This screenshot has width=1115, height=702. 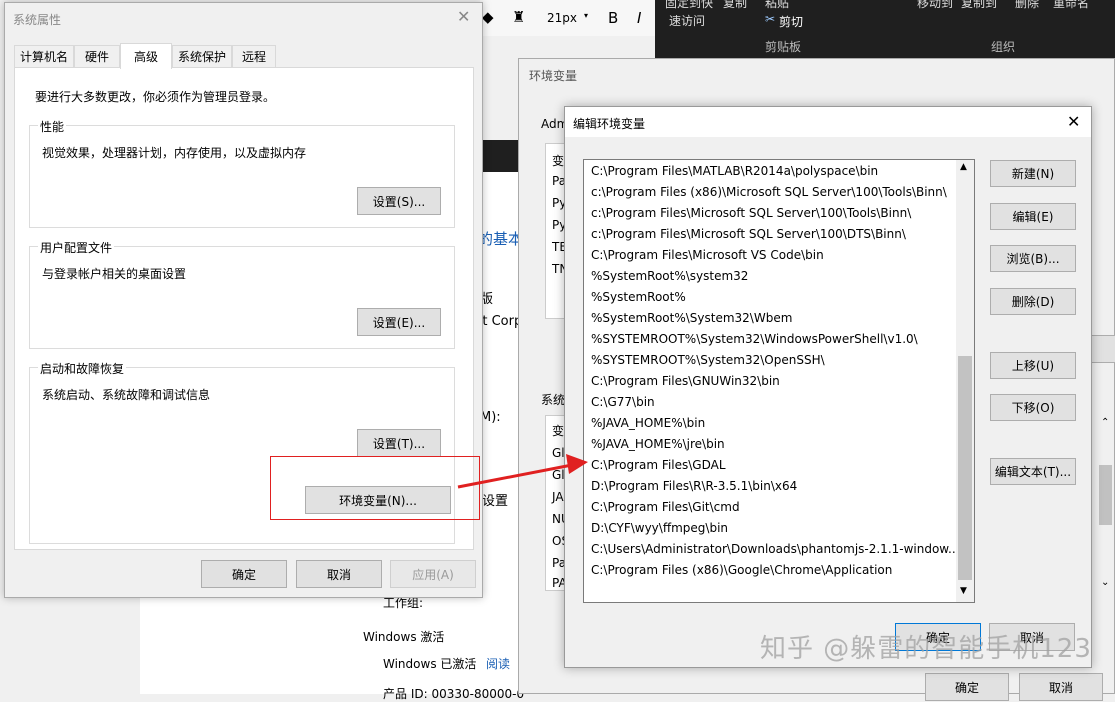 I want to click on tab-advanced: 高级, so click(x=146, y=56).